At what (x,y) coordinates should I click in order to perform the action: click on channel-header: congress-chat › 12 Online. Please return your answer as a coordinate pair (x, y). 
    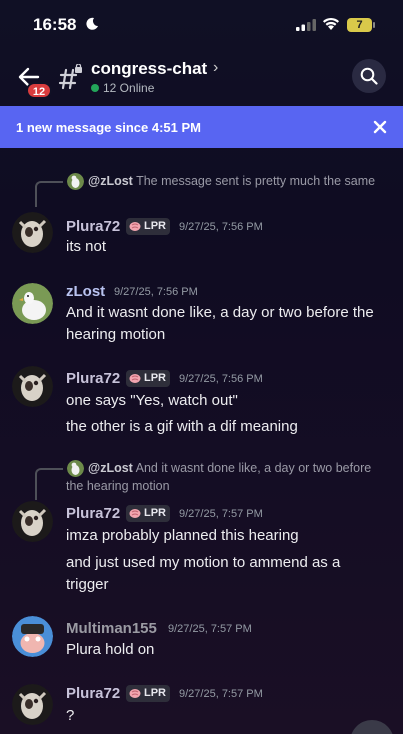
    Looking at the image, I should click on (201, 78).